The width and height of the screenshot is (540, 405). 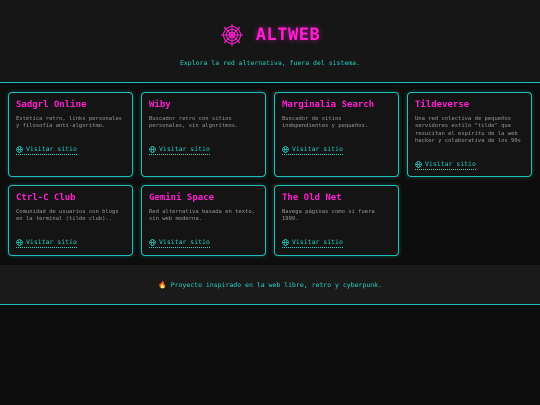 I want to click on fire-icon: 🔥, so click(x=162, y=284).